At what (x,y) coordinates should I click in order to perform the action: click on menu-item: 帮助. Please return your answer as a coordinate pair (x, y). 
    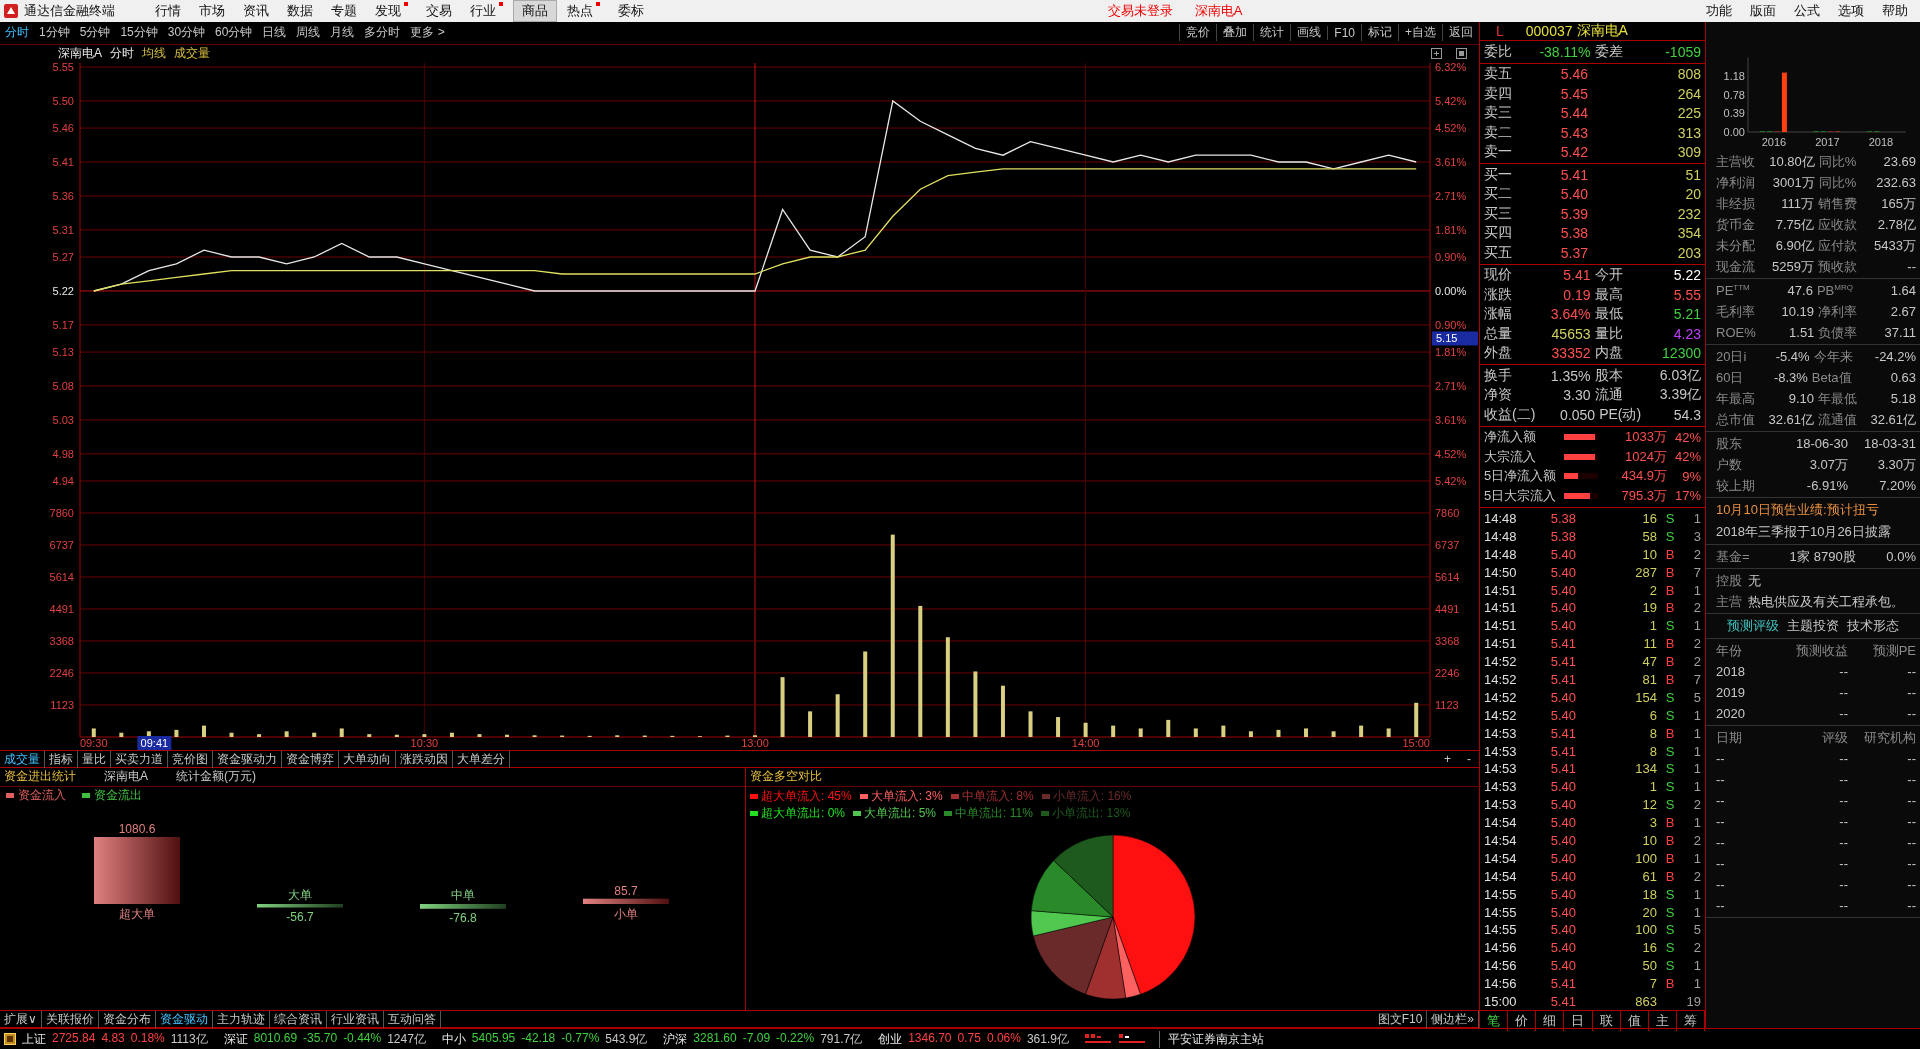
    Looking at the image, I should click on (1895, 11).